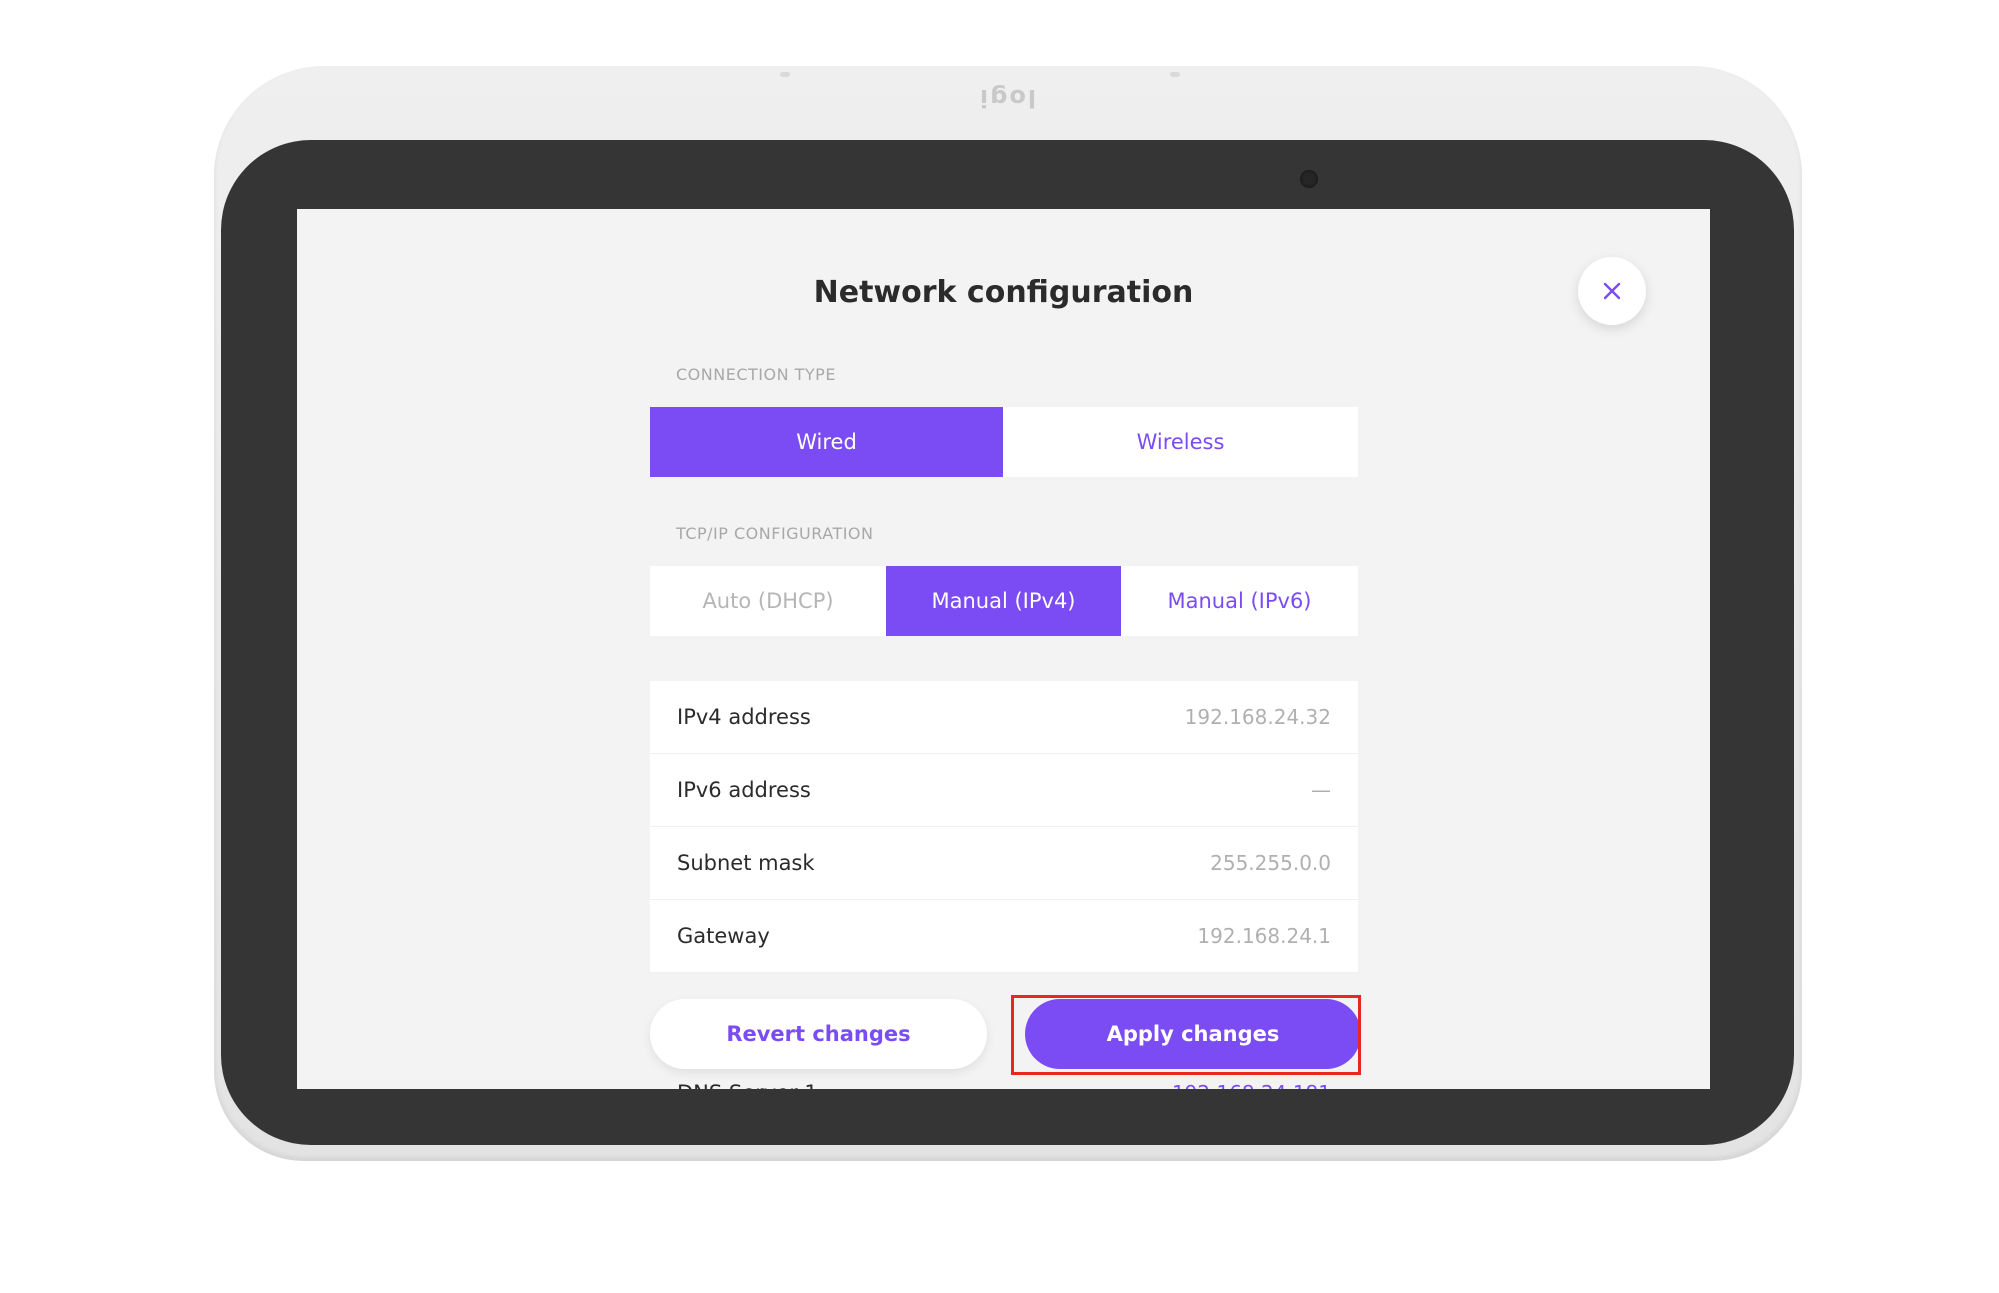 Image resolution: width=1999 pixels, height=1293 pixels. What do you see at coordinates (1251, 1085) in the screenshot?
I see `field-value: 192.168.24.181` at bounding box center [1251, 1085].